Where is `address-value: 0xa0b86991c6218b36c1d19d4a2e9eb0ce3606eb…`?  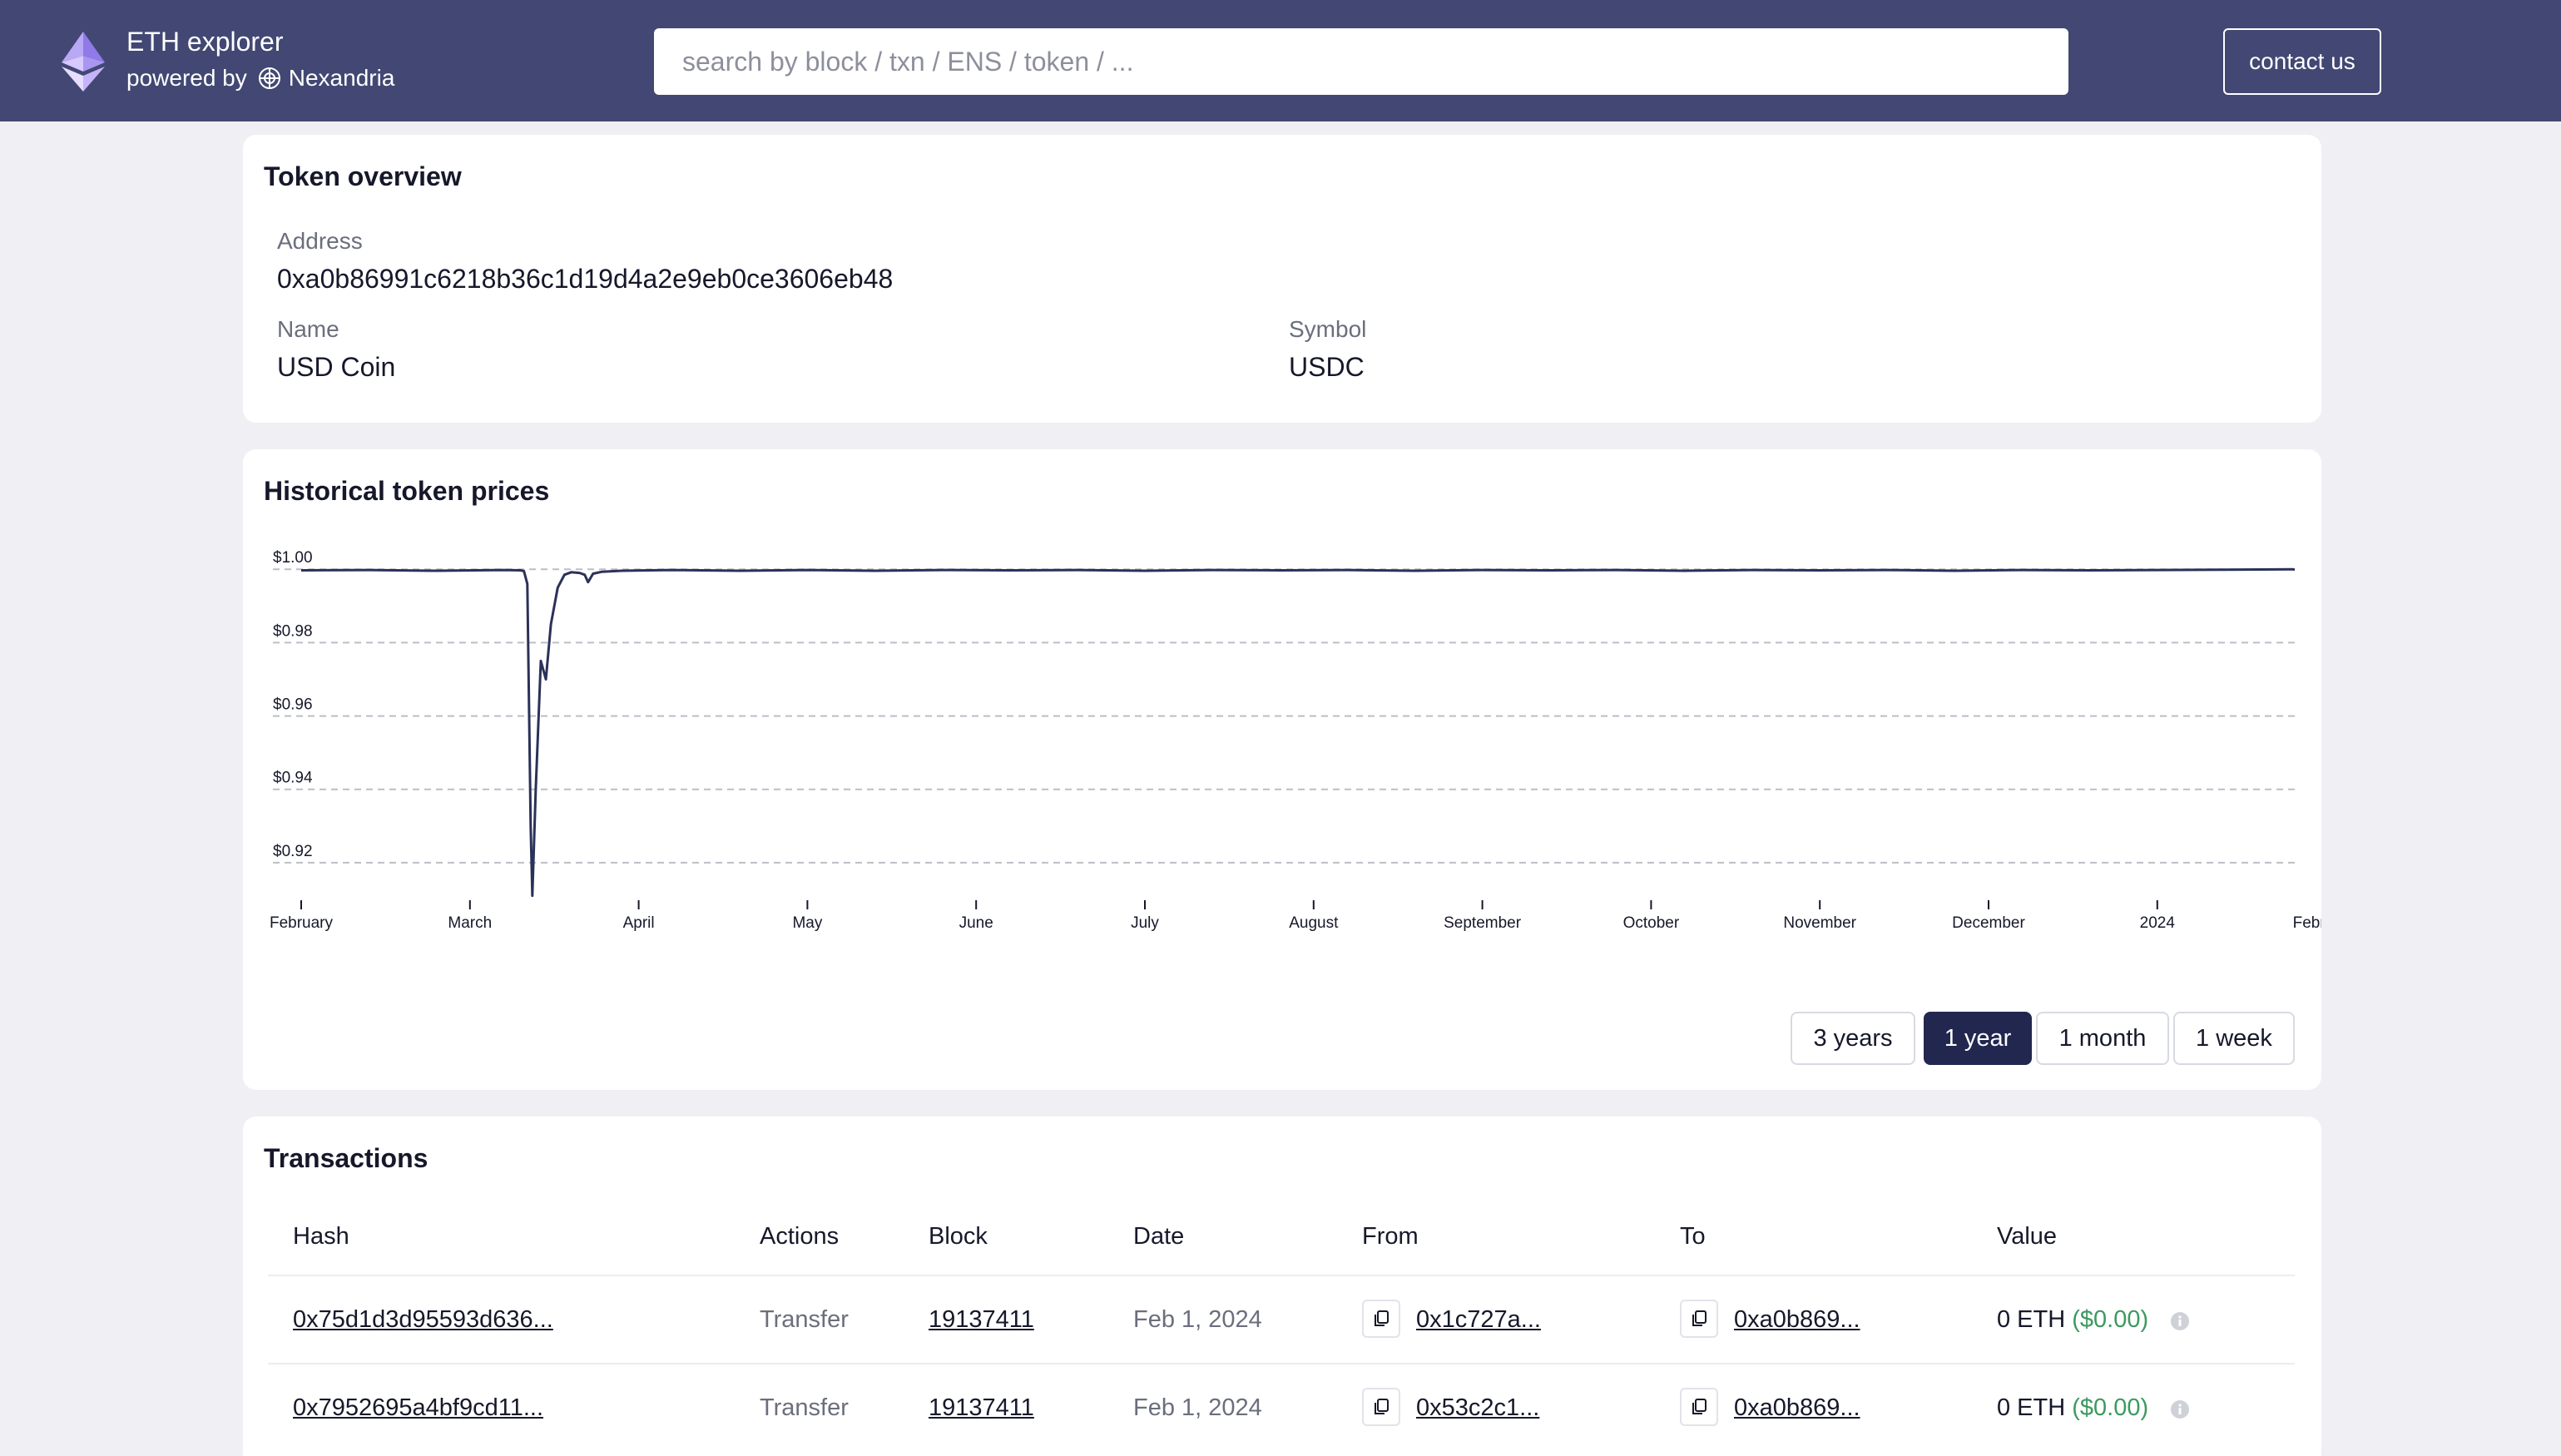 address-value: 0xa0b86991c6218b36c1d19d4a2e9eb0ce3606eb… is located at coordinates (586, 279).